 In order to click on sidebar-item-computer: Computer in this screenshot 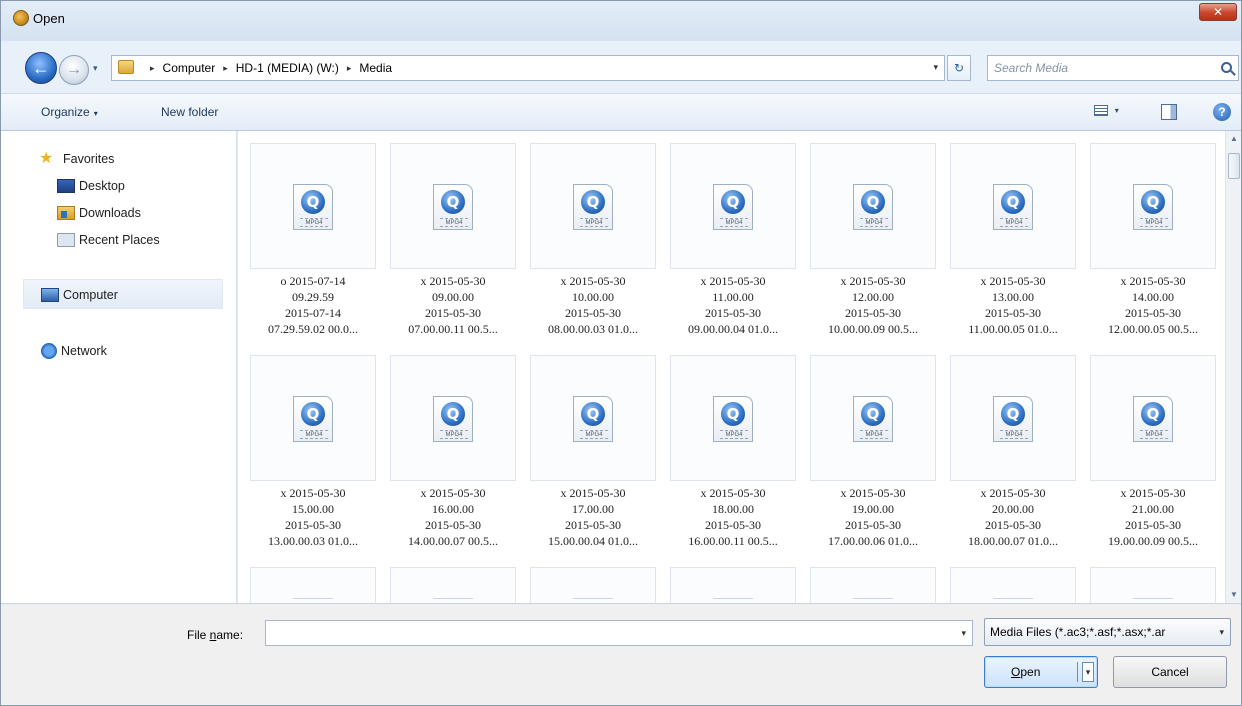, I will do `click(79, 295)`.